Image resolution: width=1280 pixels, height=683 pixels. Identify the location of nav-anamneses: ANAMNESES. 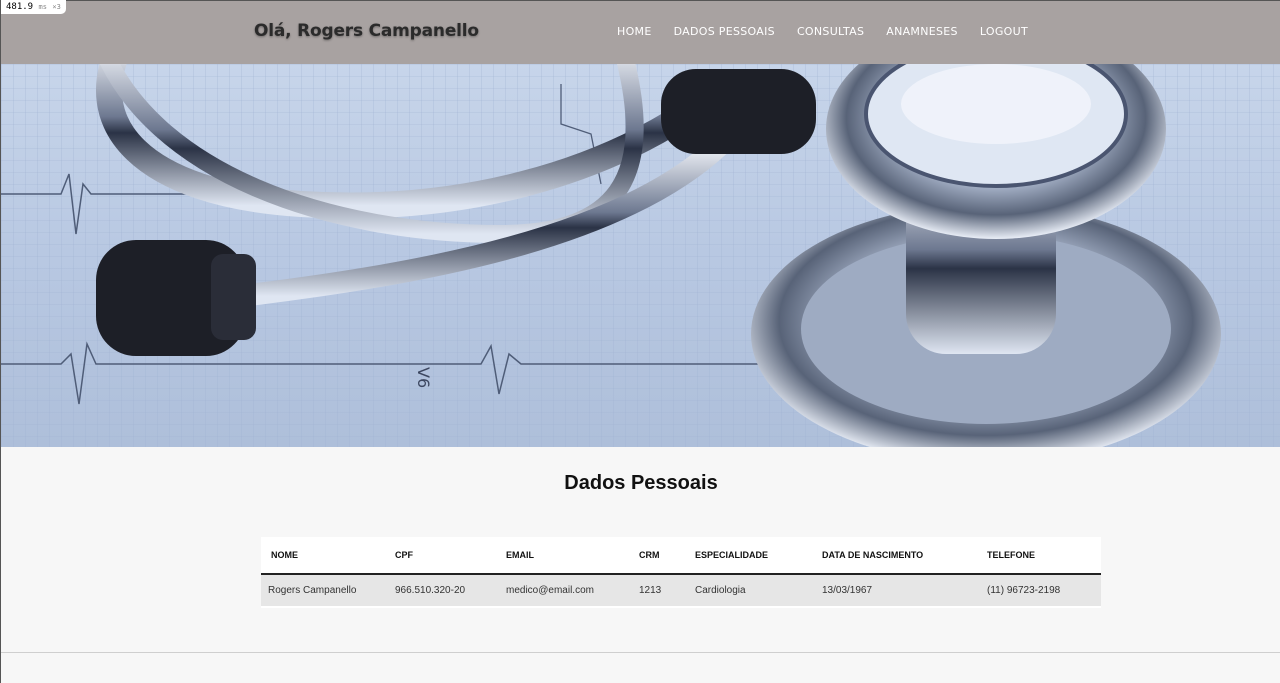
(922, 31).